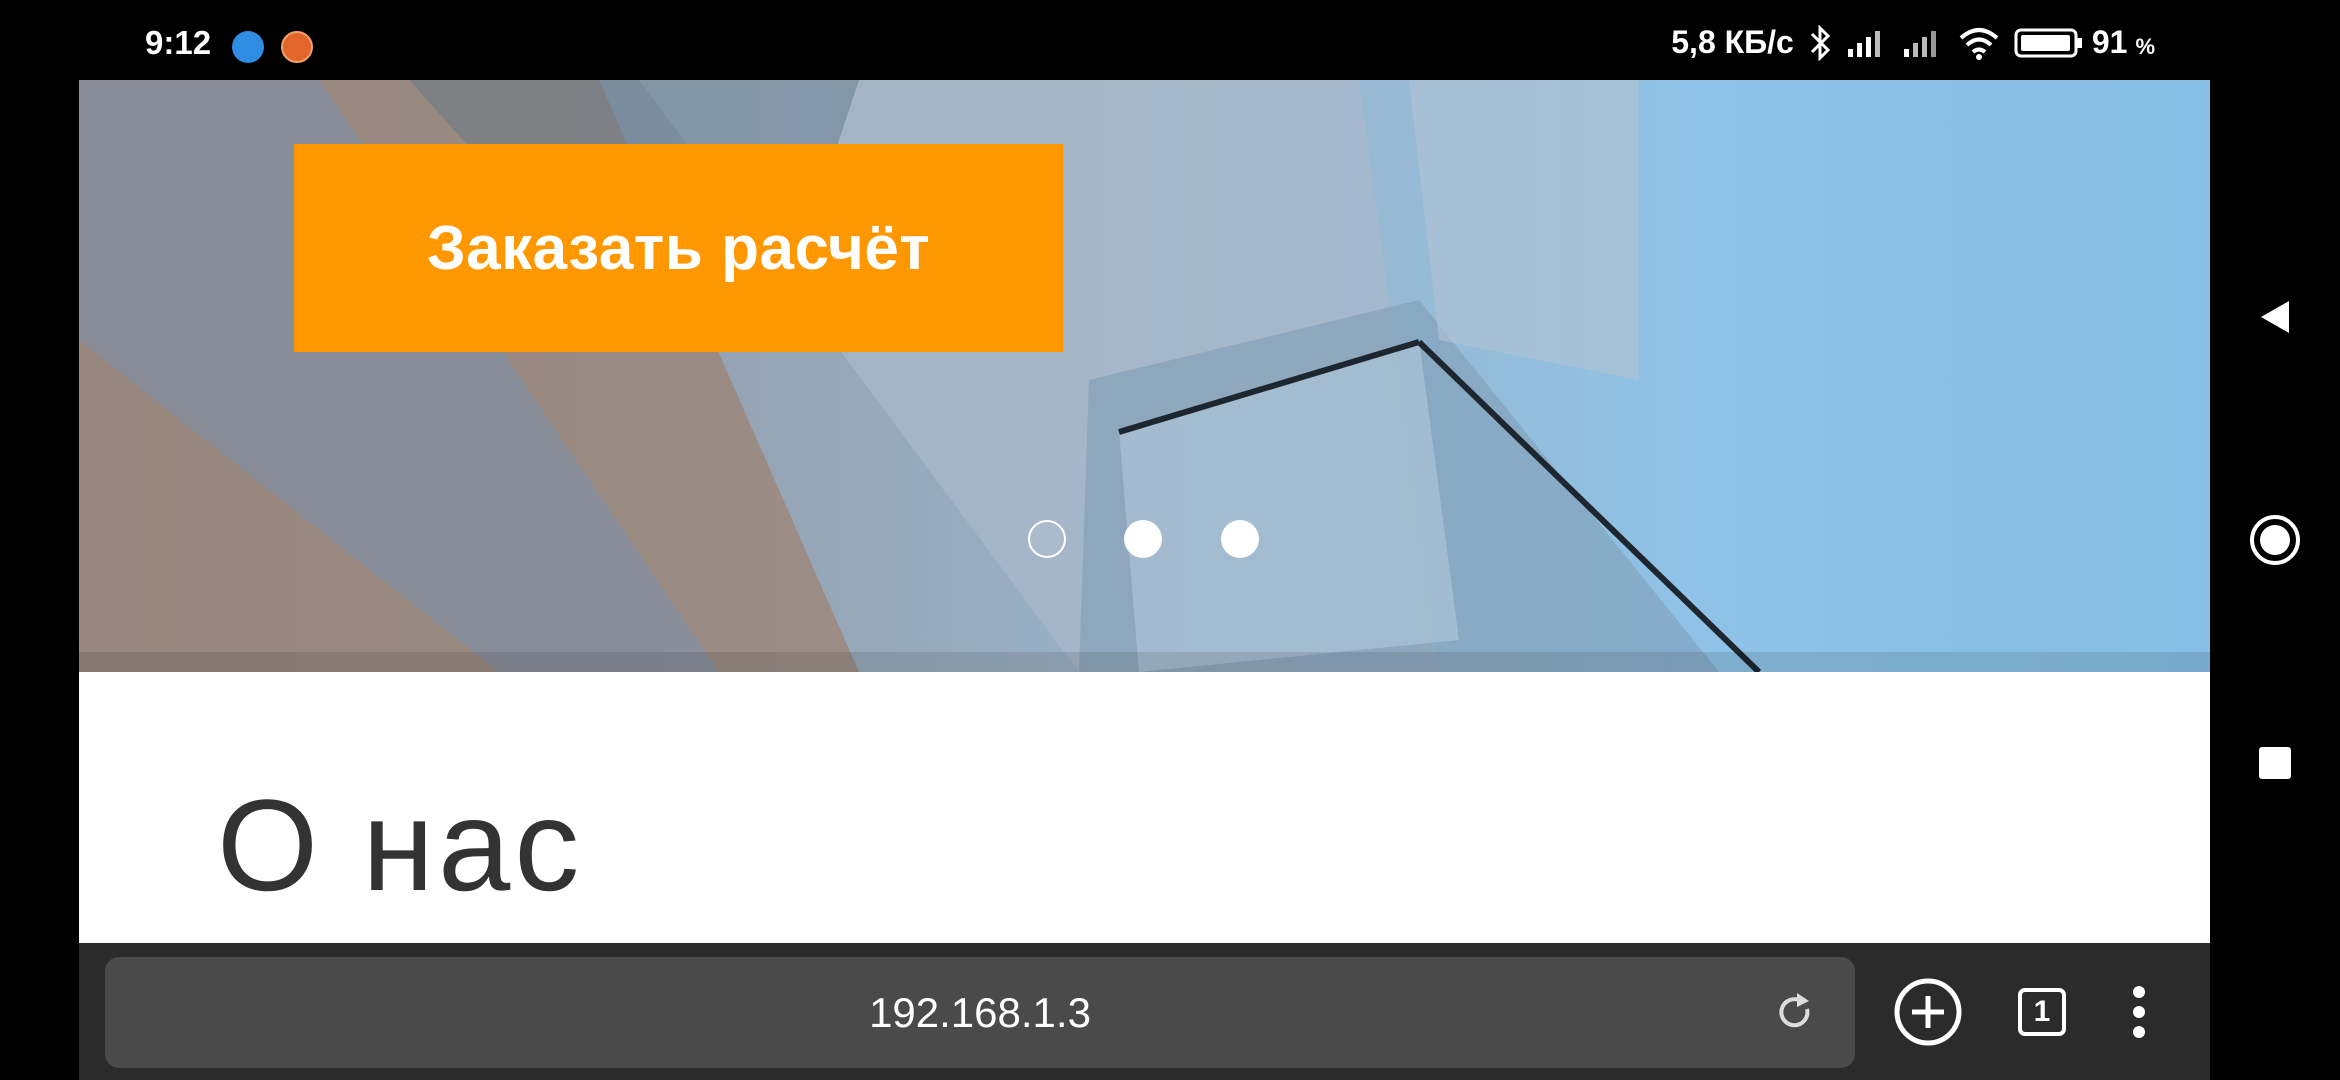  I want to click on bluetooth-icon, so click(1820, 42).